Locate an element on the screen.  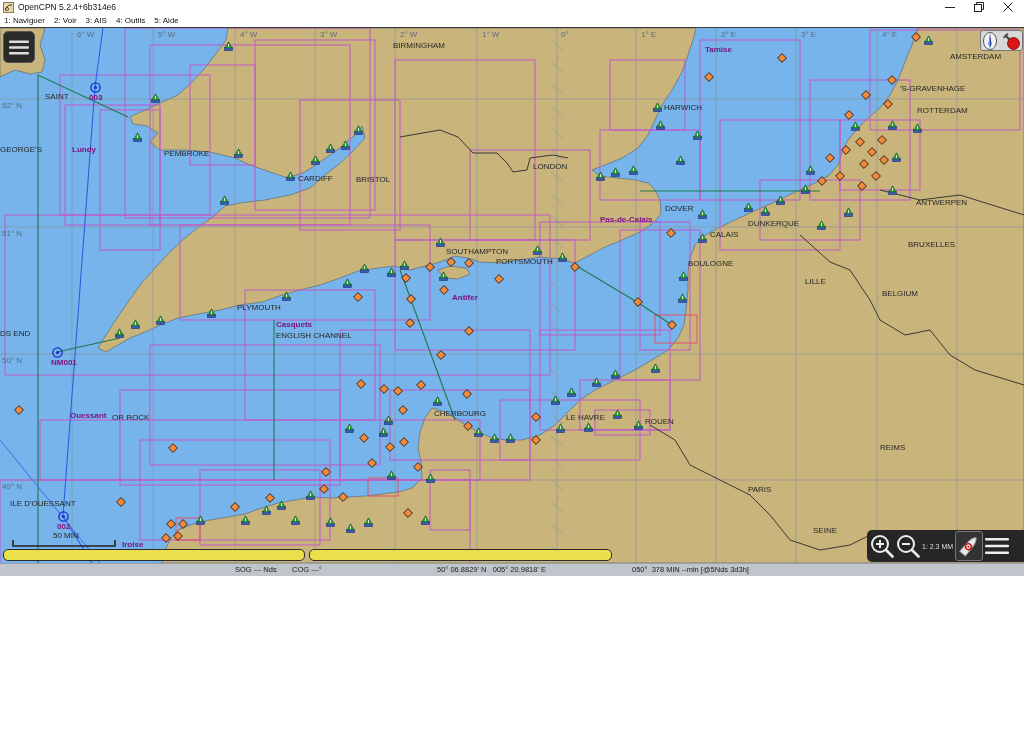
place-label: ILE D'OUESSANT is located at coordinates (43, 503).